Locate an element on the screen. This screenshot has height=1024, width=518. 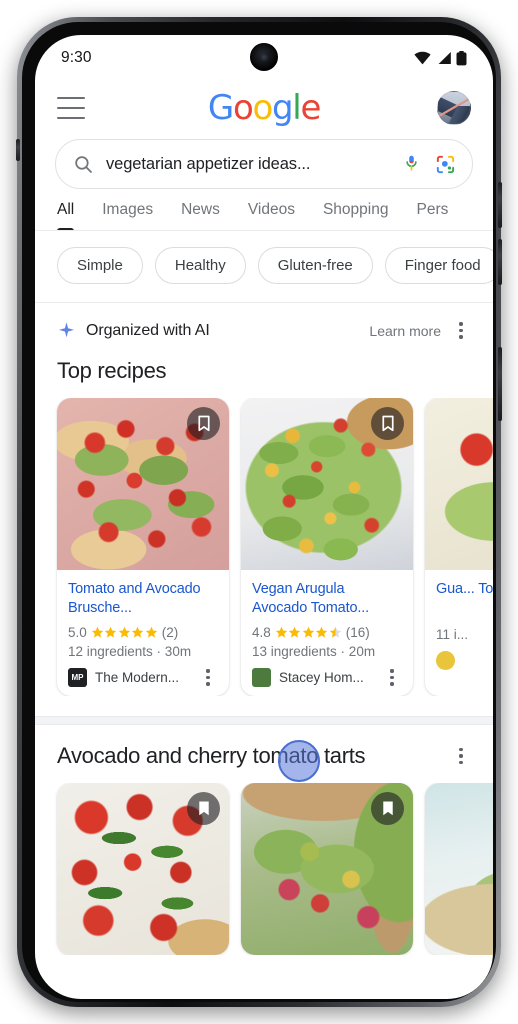
review-count: (2) is located at coordinates (170, 632).